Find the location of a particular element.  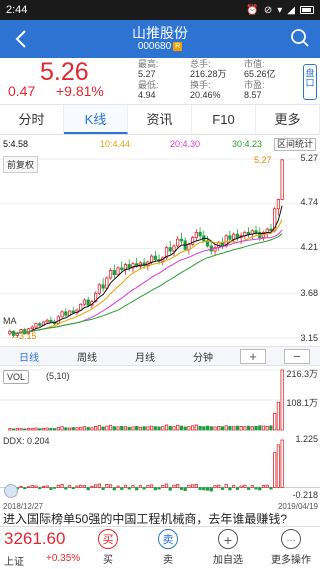

volume-indicator-button: VOL is located at coordinates (16, 377).